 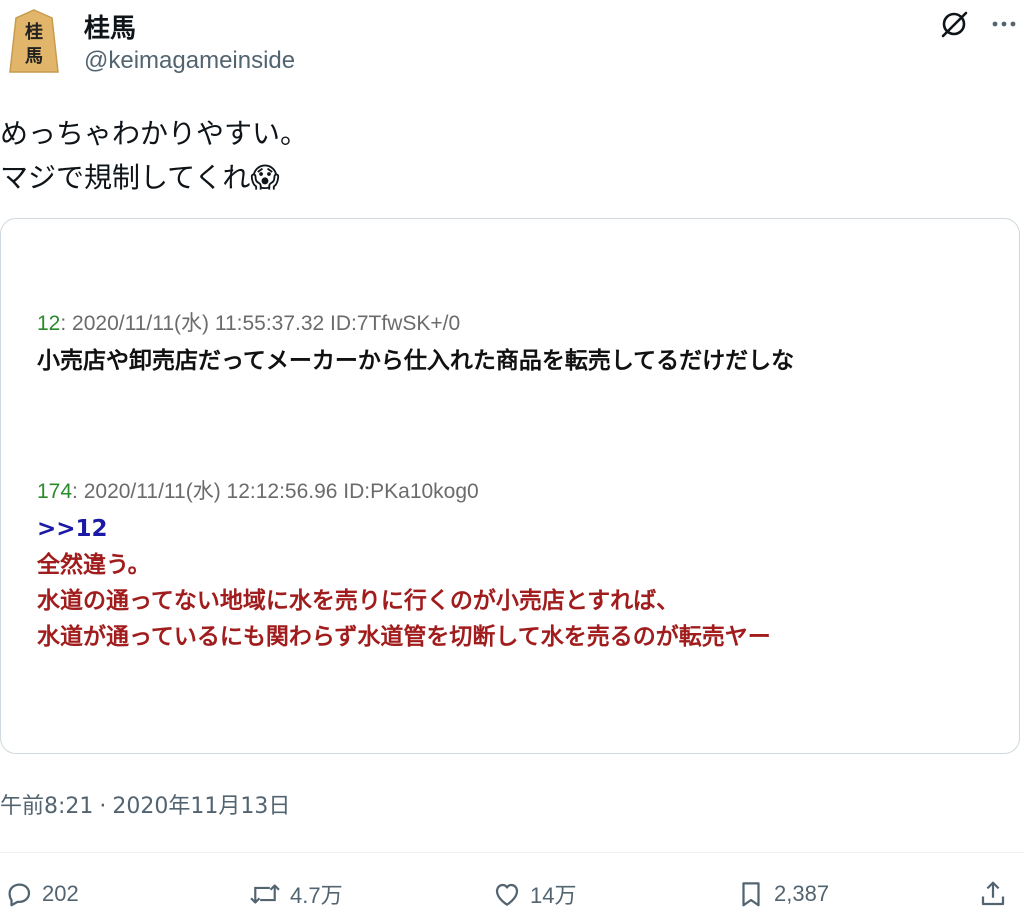 I want to click on post-body-line: 全然違う。, so click(x=94, y=565).